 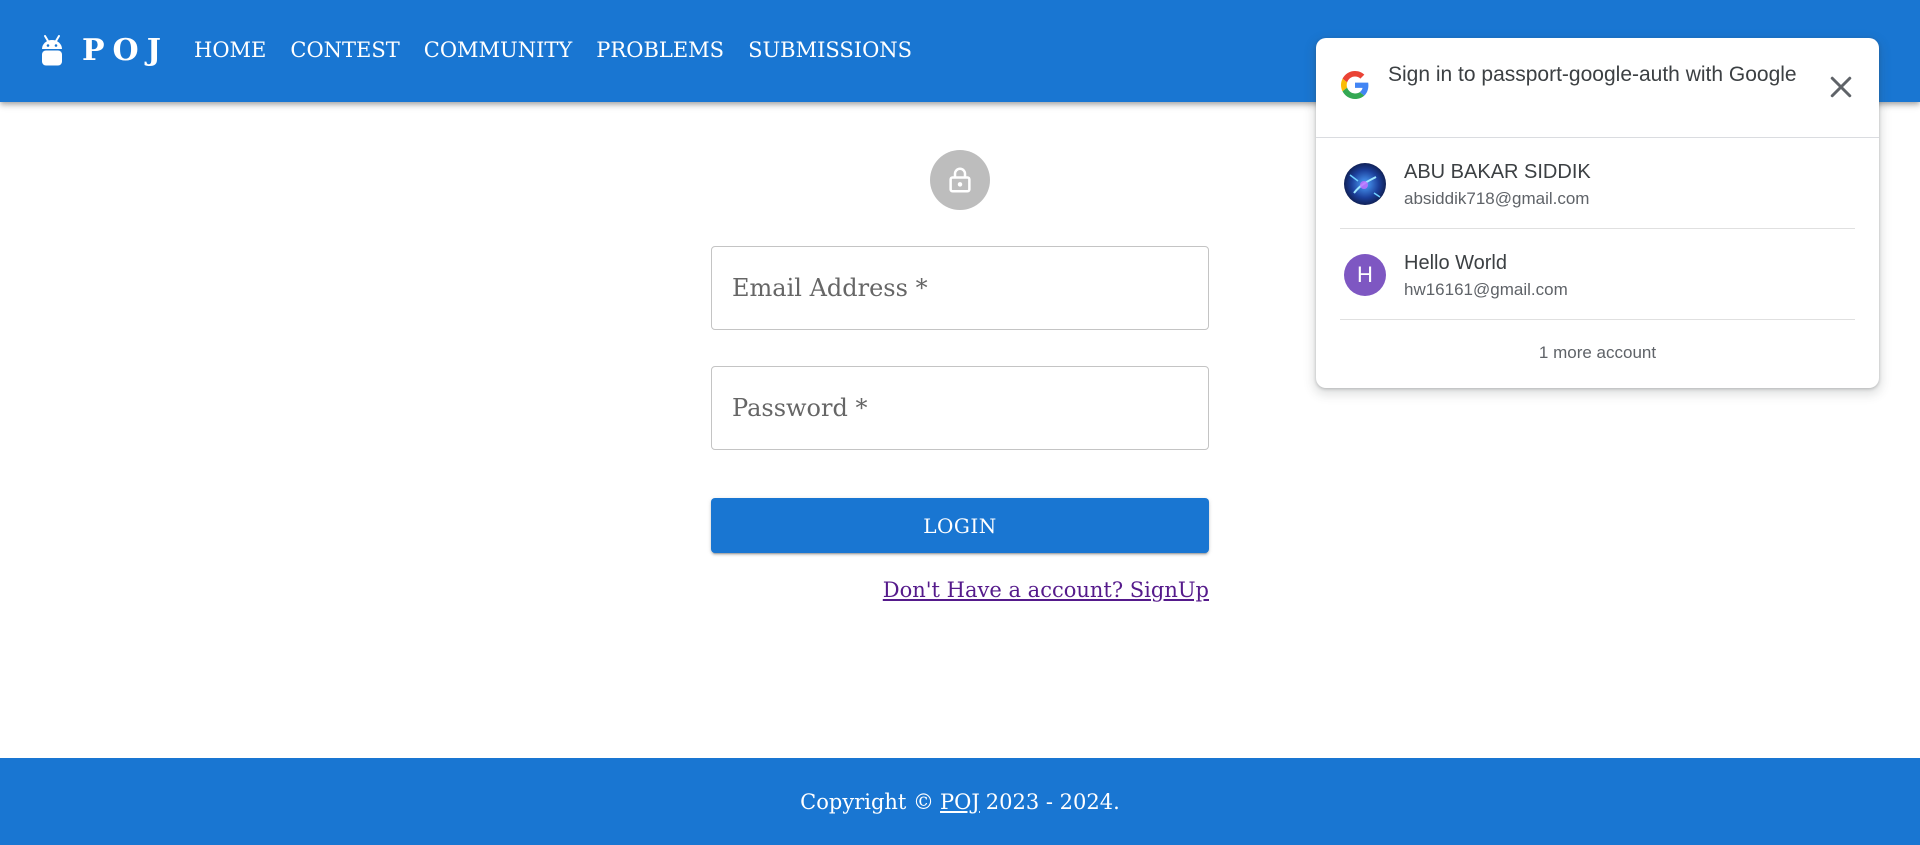 I want to click on lock-icon, so click(x=960, y=180).